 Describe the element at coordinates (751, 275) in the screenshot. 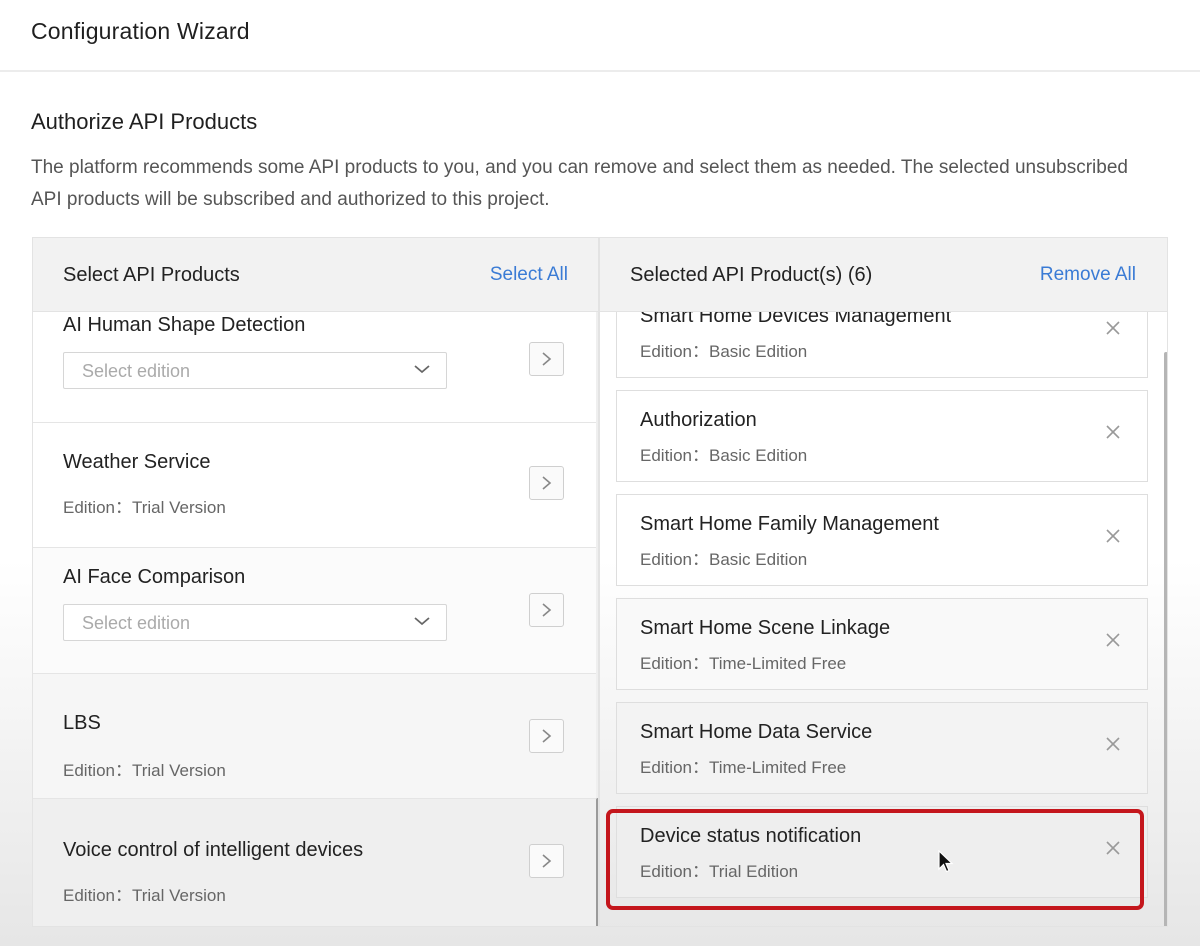

I see `right-panel-title: Selected API Product(s) (6)` at that location.